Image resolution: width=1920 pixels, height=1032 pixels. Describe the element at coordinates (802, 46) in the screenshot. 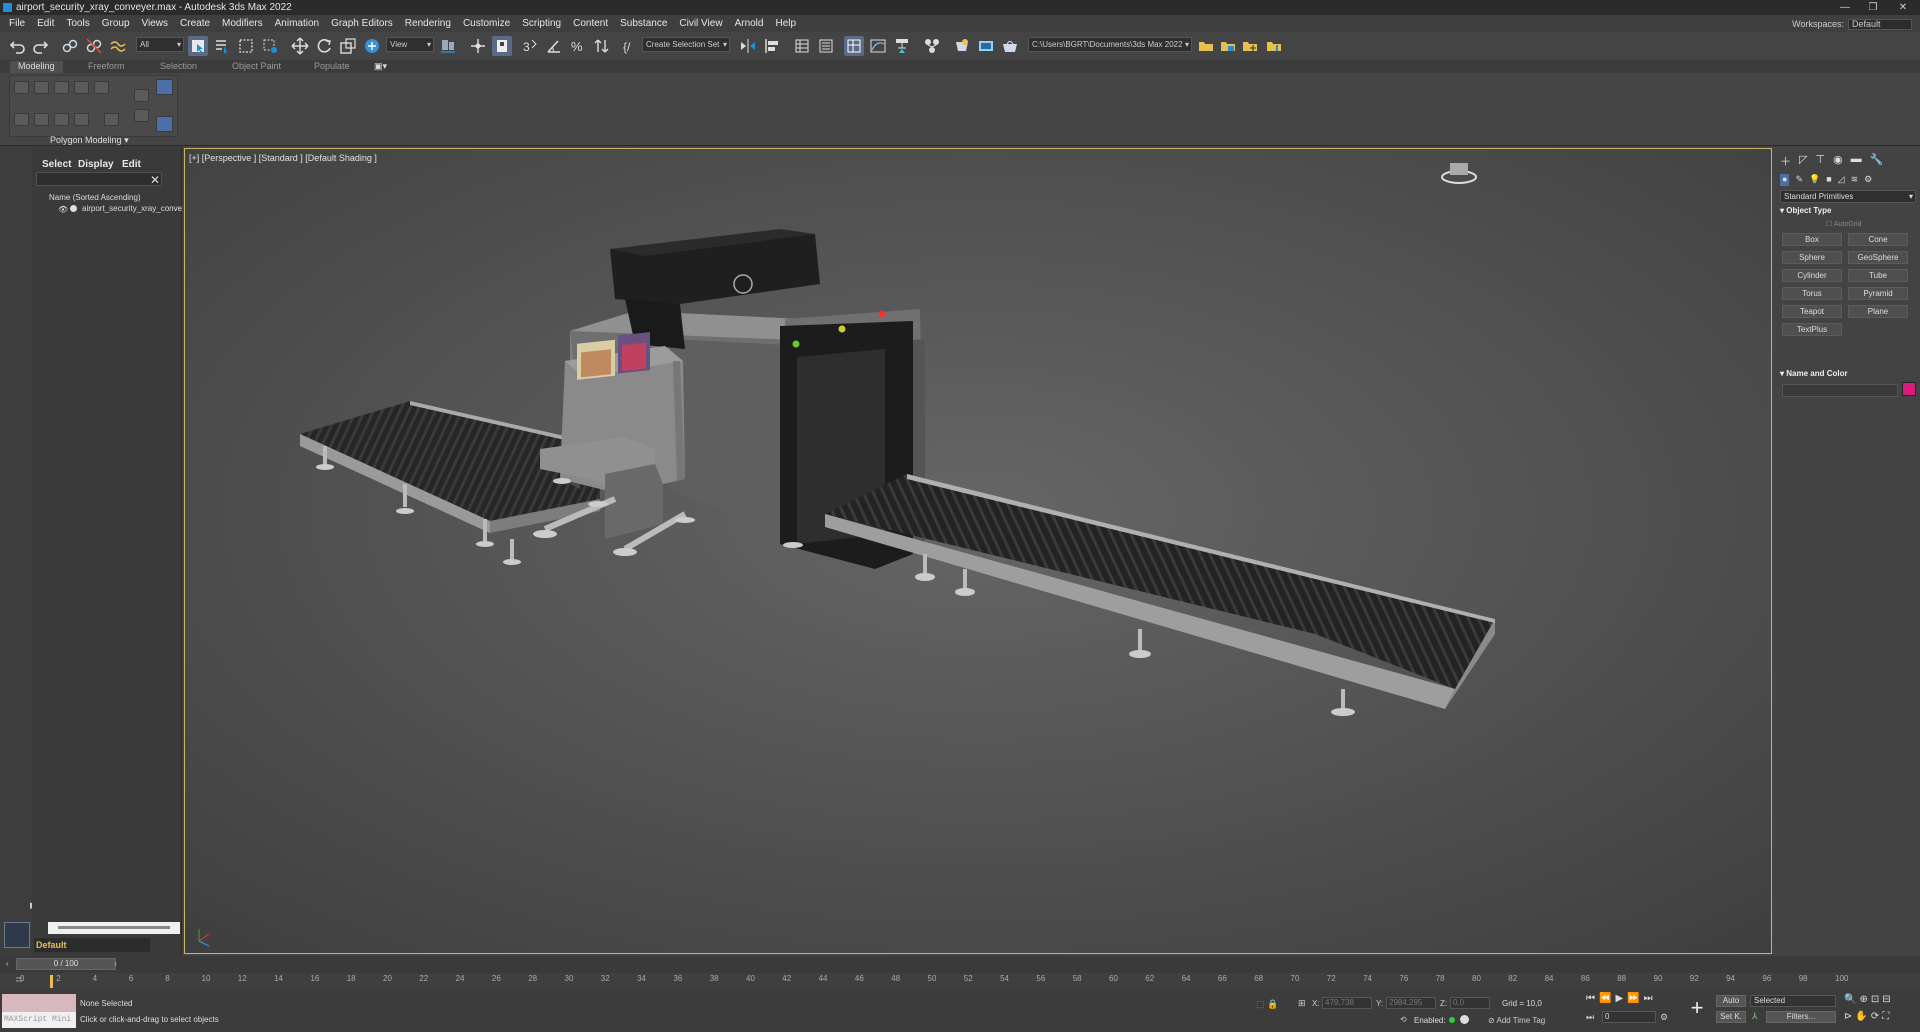

I see `scene-explorer-icon` at that location.